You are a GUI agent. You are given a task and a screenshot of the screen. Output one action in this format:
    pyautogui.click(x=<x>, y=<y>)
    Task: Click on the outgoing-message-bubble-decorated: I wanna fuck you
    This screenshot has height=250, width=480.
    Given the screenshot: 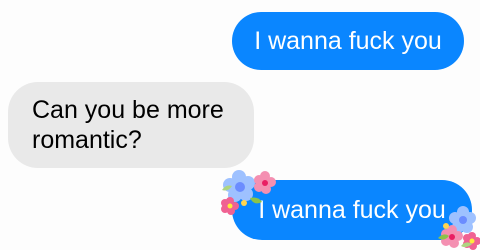 What is the action you would take?
    pyautogui.click(x=352, y=210)
    